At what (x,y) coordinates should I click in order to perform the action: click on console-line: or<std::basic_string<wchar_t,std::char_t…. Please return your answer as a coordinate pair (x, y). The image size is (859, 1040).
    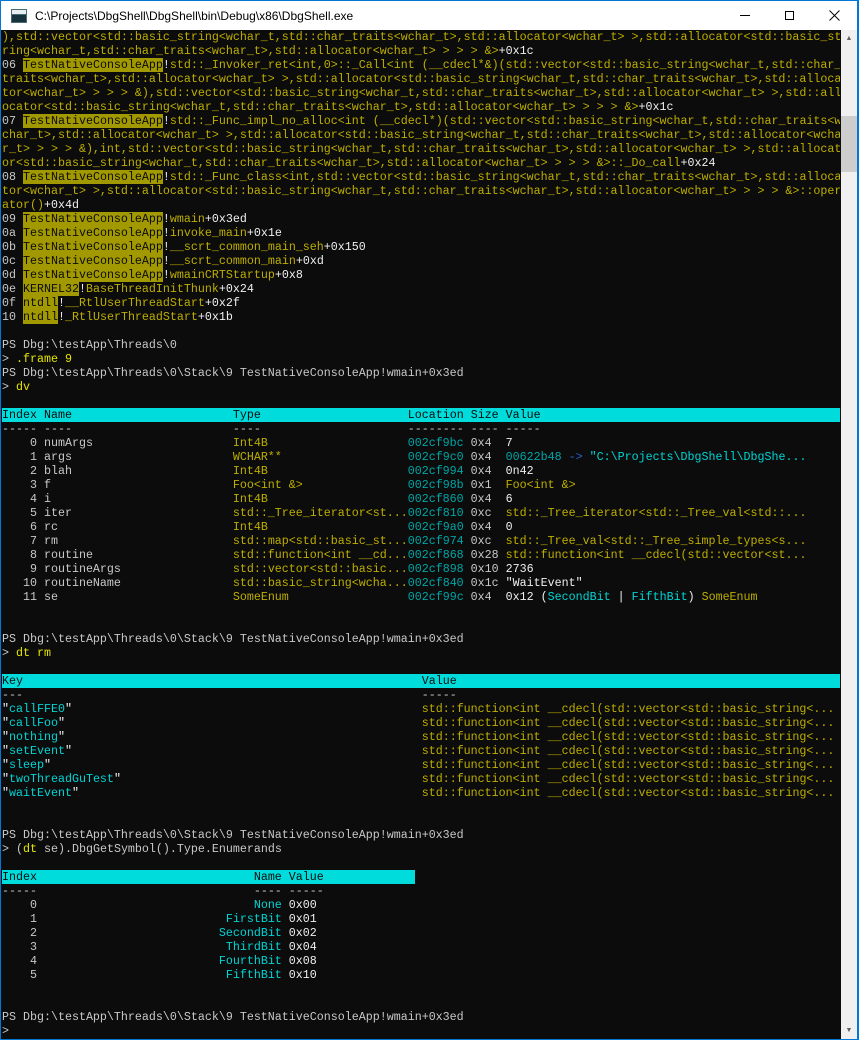
    Looking at the image, I should click on (359, 163).